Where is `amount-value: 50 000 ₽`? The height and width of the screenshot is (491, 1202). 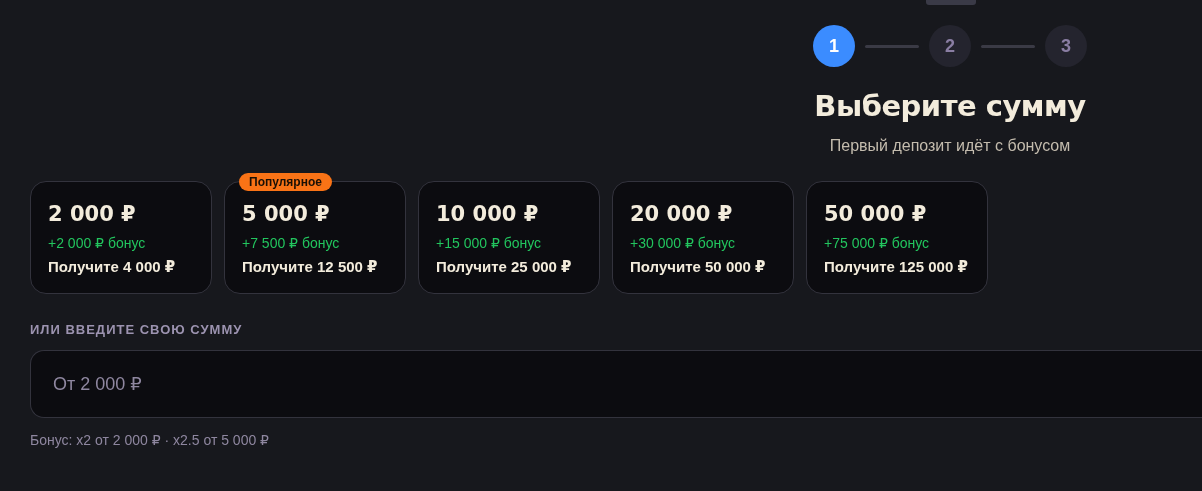 amount-value: 50 000 ₽ is located at coordinates (876, 214).